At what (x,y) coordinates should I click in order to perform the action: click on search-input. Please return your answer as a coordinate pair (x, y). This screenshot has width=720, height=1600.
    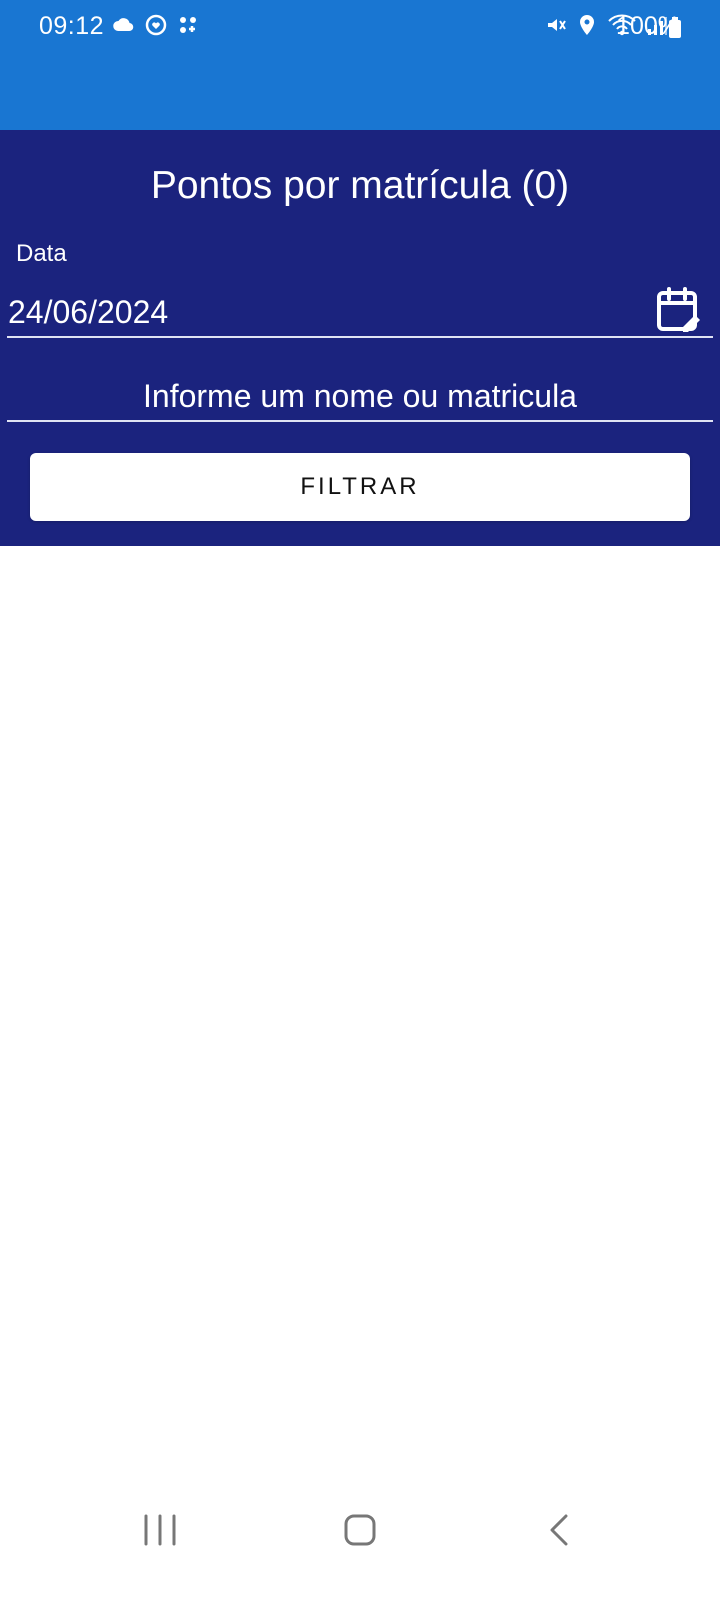
    Looking at the image, I should click on (360, 396).